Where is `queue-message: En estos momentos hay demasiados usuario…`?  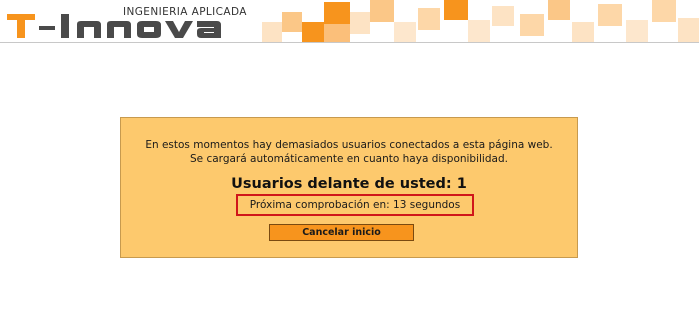
queue-message: En estos momentos hay demasiados usuario… is located at coordinates (349, 152).